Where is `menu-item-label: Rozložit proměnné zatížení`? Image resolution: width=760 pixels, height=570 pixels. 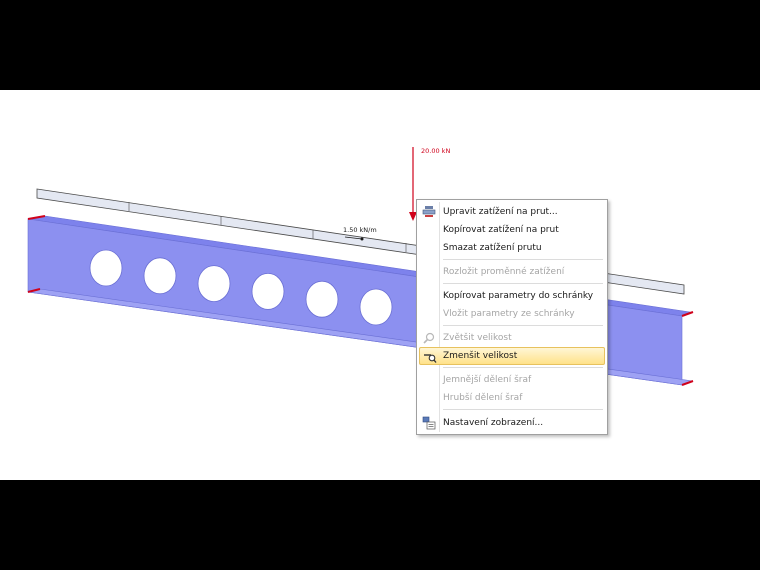
menu-item-label: Rozložit proměnné zatížení is located at coordinates (504, 272).